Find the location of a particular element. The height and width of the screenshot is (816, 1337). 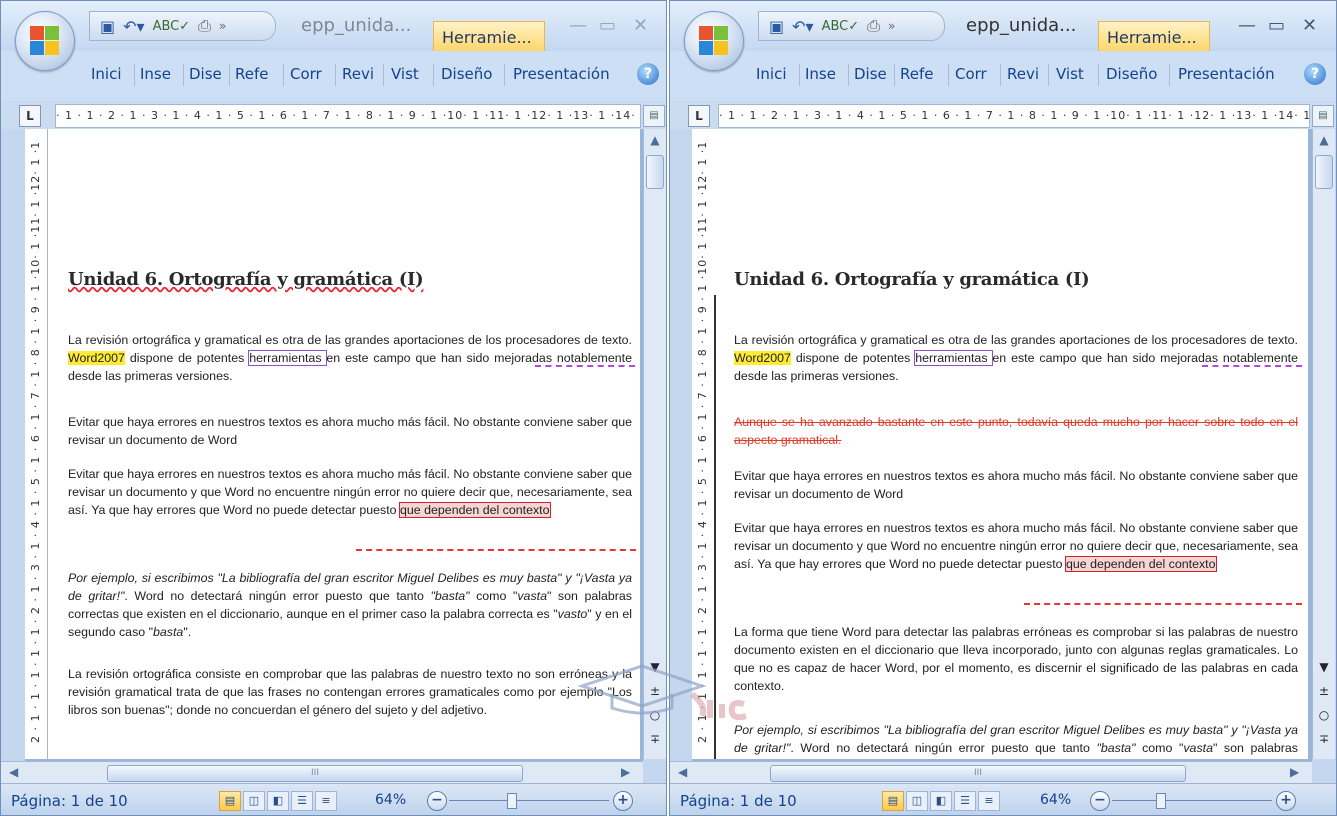

view-buttons: ▤ ◫ ◧ ☰ ≡ is located at coordinates (941, 801).